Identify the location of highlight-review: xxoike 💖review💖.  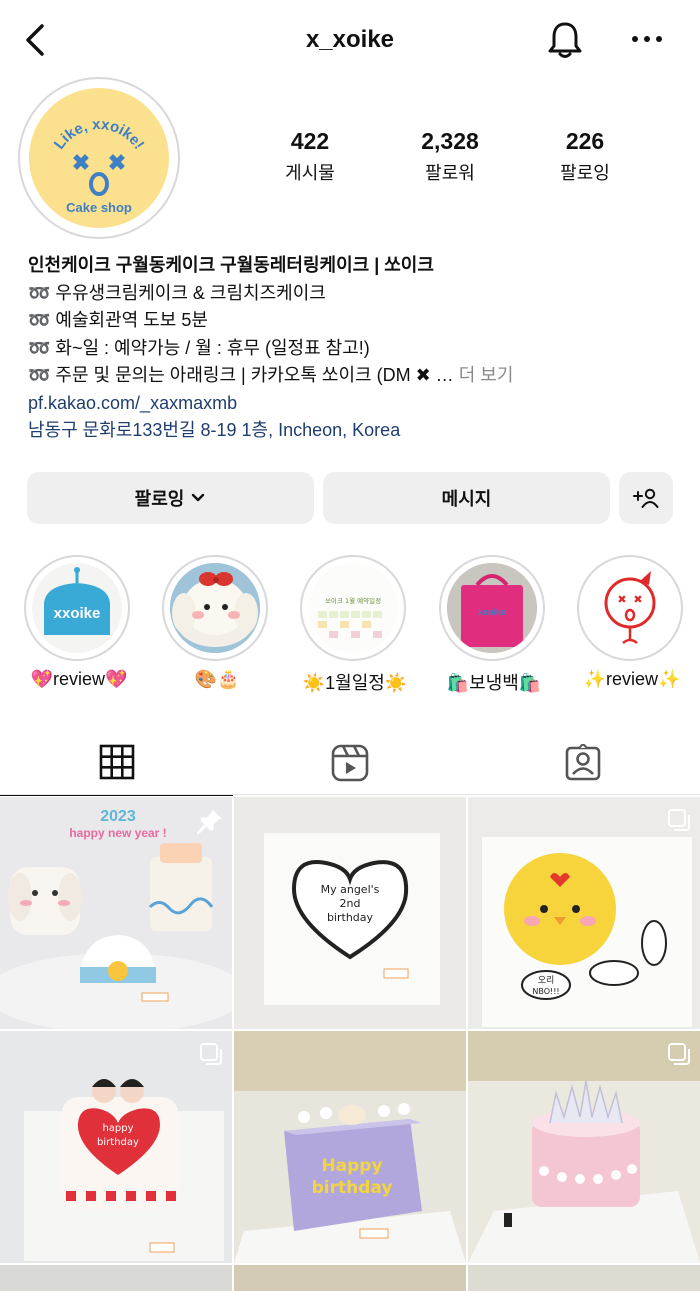
(79, 622).